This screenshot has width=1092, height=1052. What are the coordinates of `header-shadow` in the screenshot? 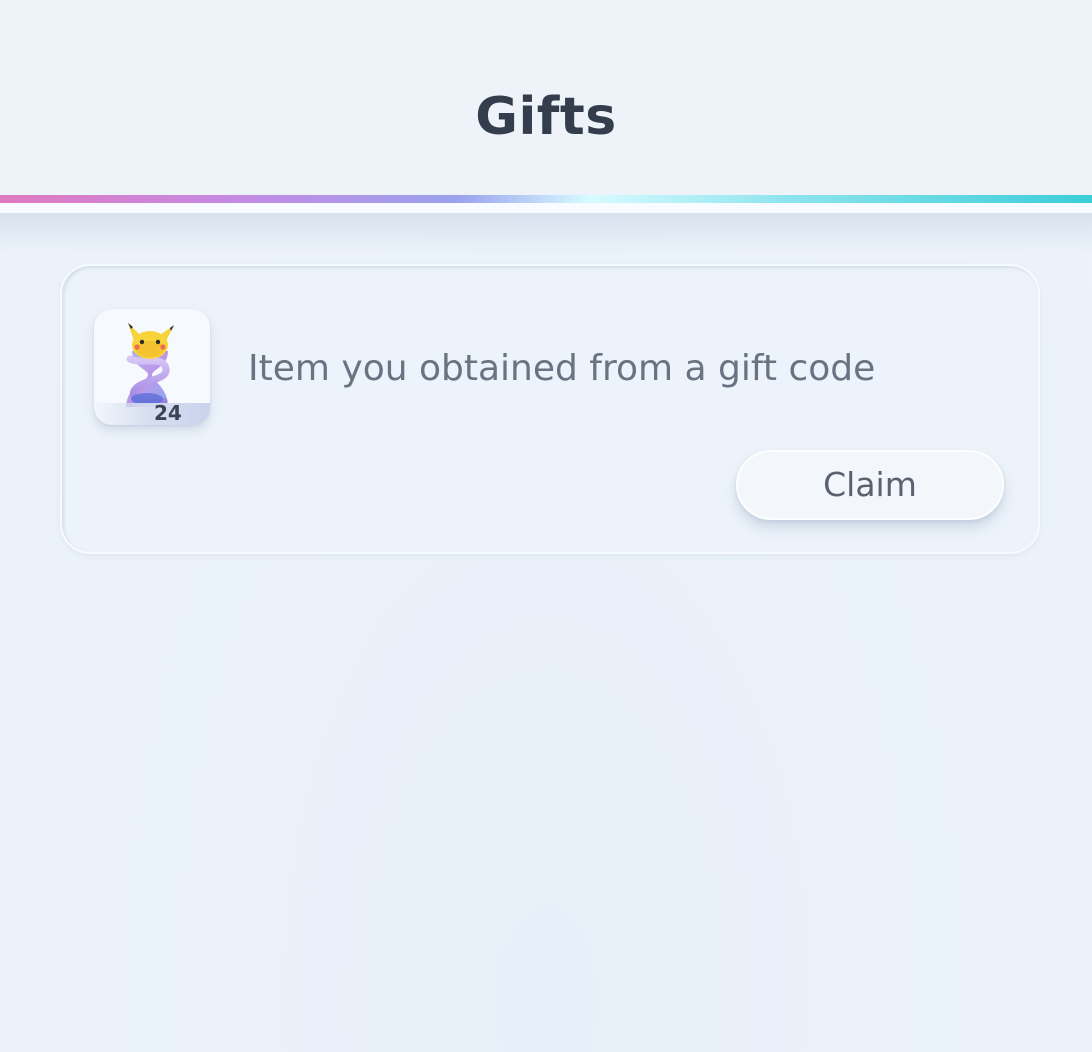 It's located at (546, 233).